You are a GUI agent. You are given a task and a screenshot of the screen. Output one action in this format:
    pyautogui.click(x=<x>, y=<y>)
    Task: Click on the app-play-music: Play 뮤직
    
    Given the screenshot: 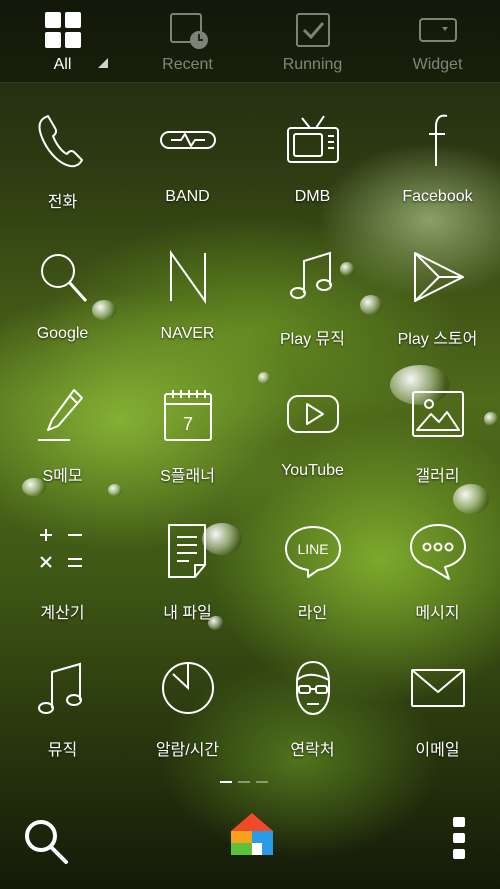 What is the action you would take?
    pyautogui.click(x=312, y=305)
    